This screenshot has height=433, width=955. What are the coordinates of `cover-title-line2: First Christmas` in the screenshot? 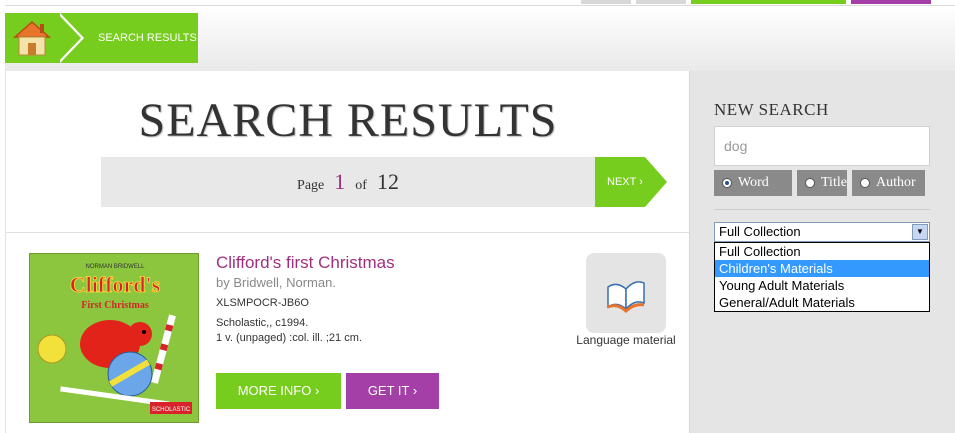 It's located at (115, 305).